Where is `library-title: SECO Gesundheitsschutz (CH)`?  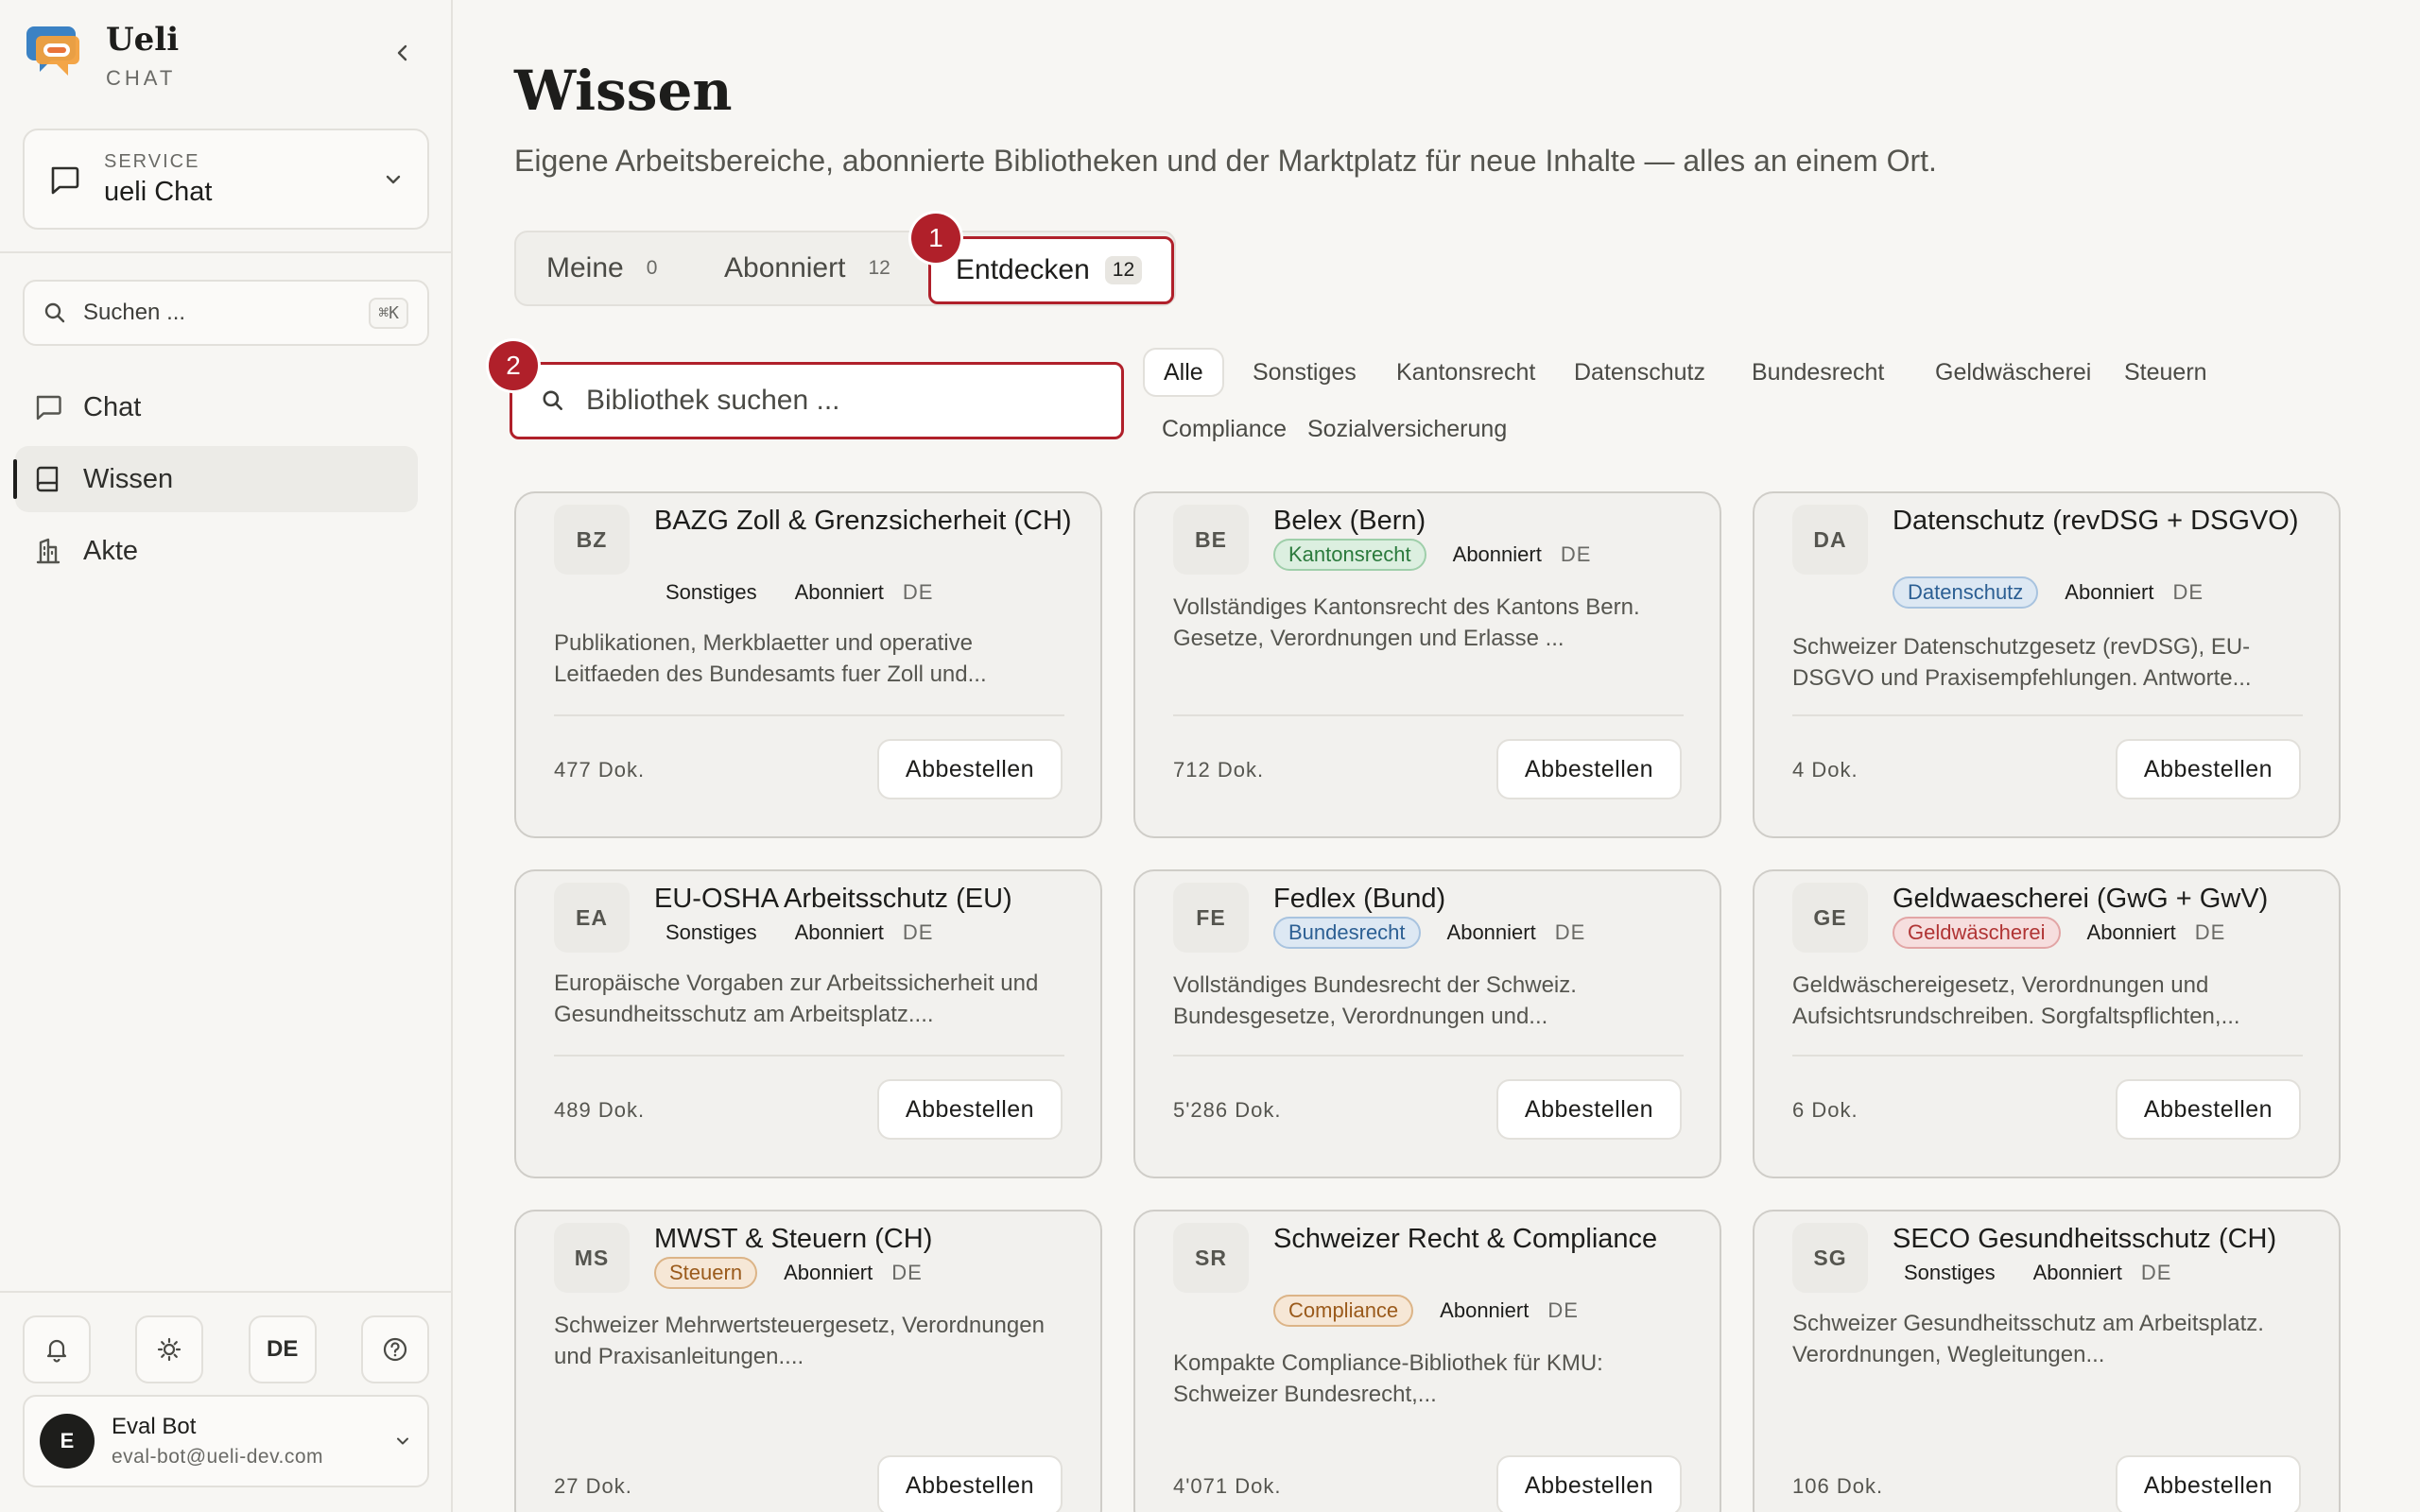 library-title: SECO Gesundheitsschutz (CH) is located at coordinates (2085, 1239).